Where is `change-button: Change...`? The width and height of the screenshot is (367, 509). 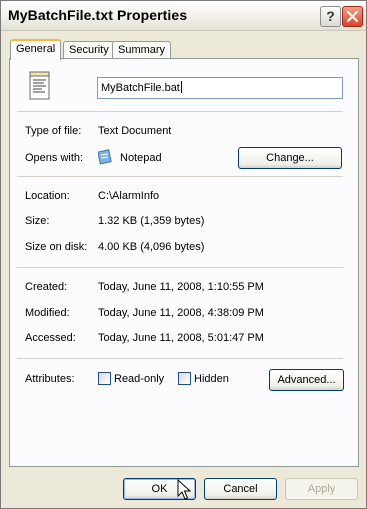 change-button: Change... is located at coordinates (290, 158).